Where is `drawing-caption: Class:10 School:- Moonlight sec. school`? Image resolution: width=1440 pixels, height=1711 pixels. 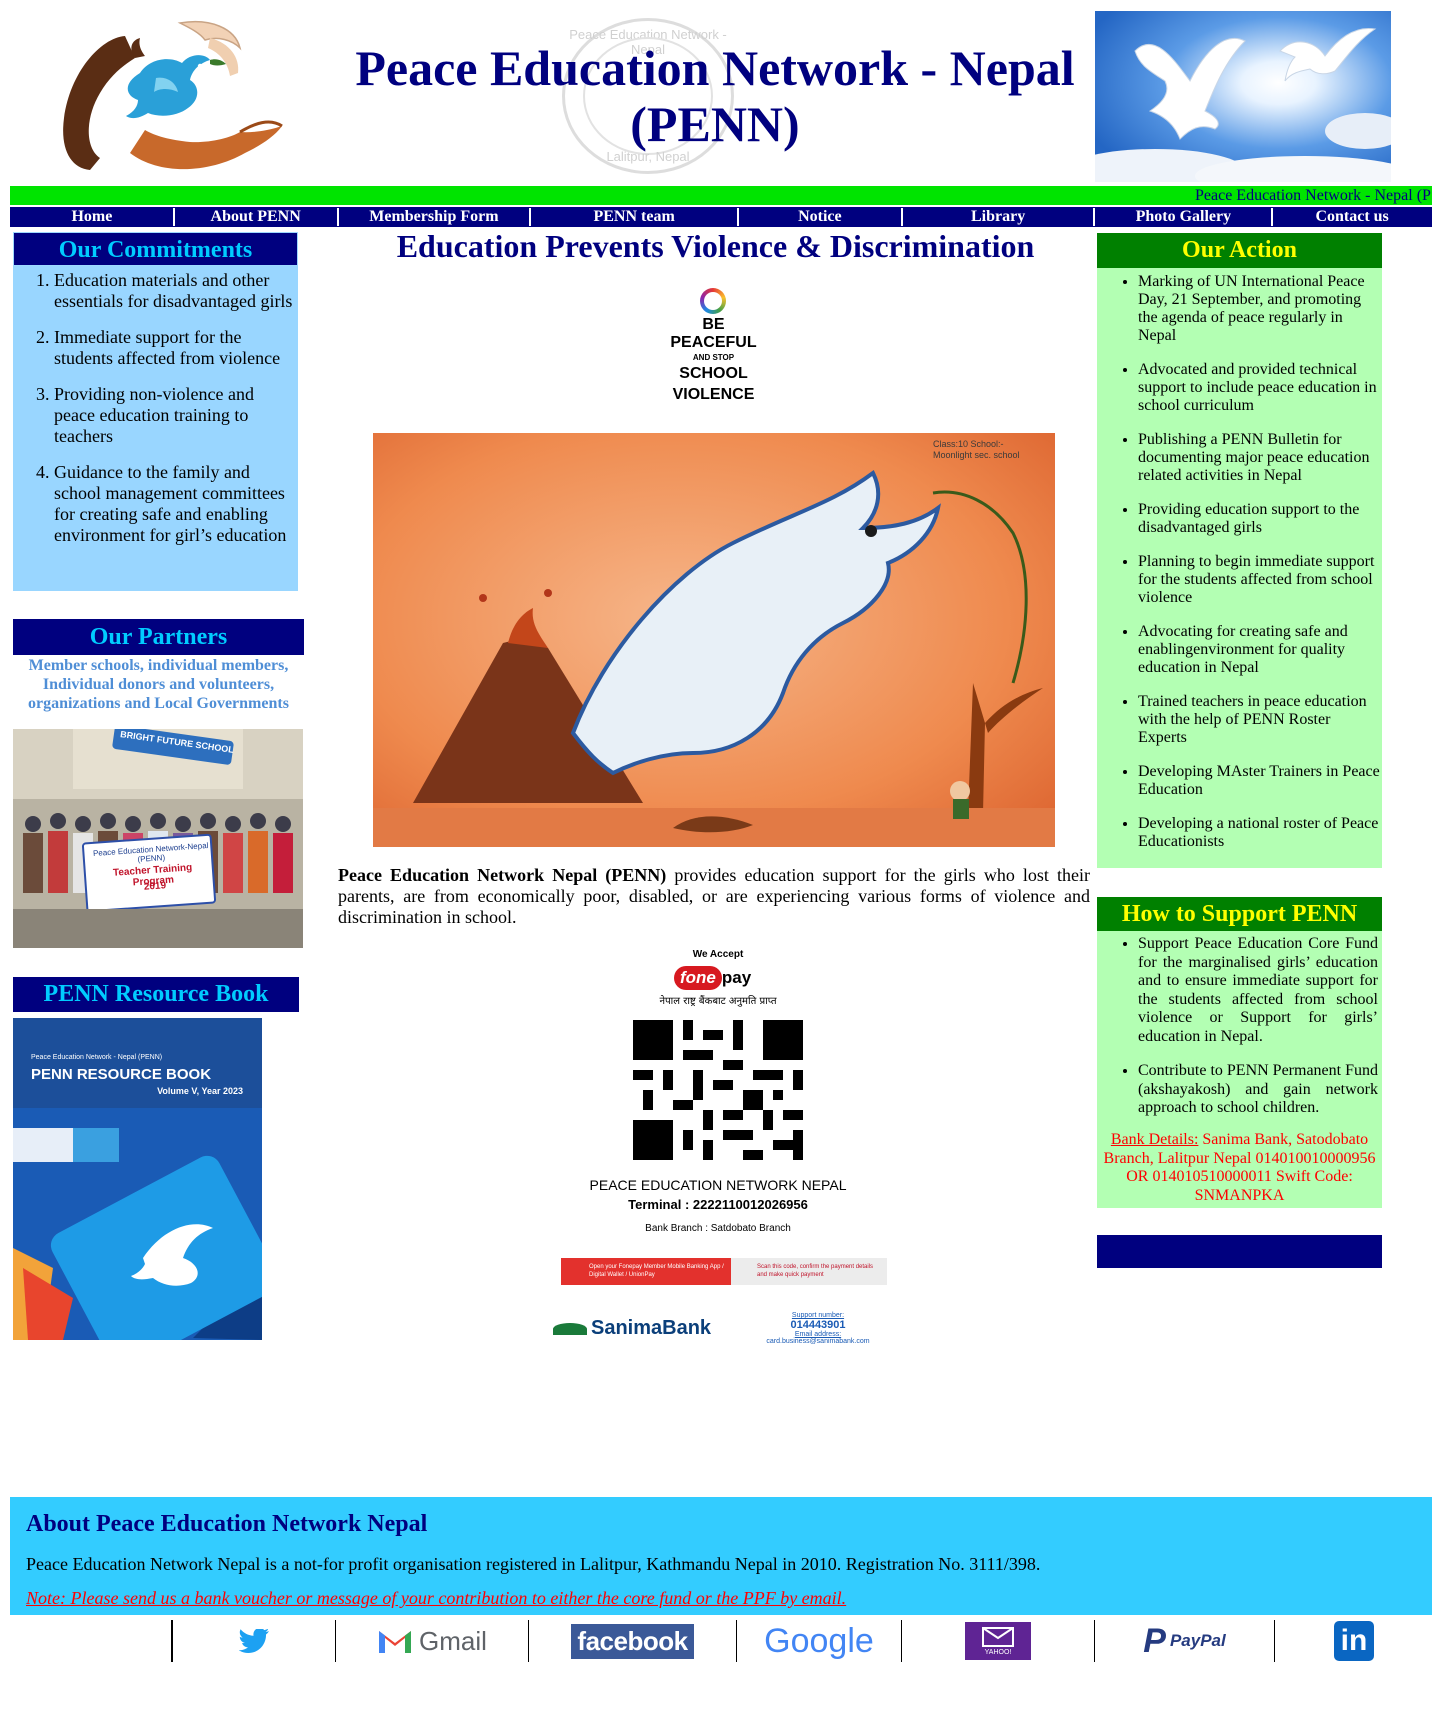 drawing-caption: Class:10 School:- Moonlight sec. school is located at coordinates (976, 449).